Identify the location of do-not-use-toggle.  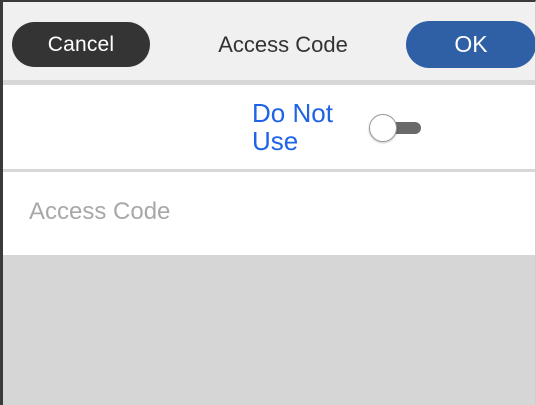
(398, 128).